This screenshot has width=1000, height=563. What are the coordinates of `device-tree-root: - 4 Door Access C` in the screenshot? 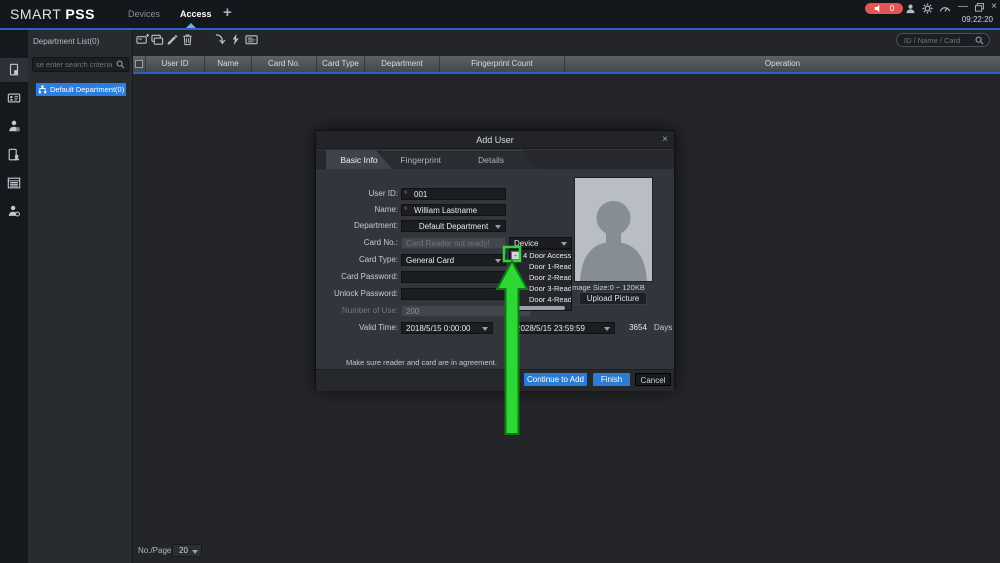 It's located at (540, 255).